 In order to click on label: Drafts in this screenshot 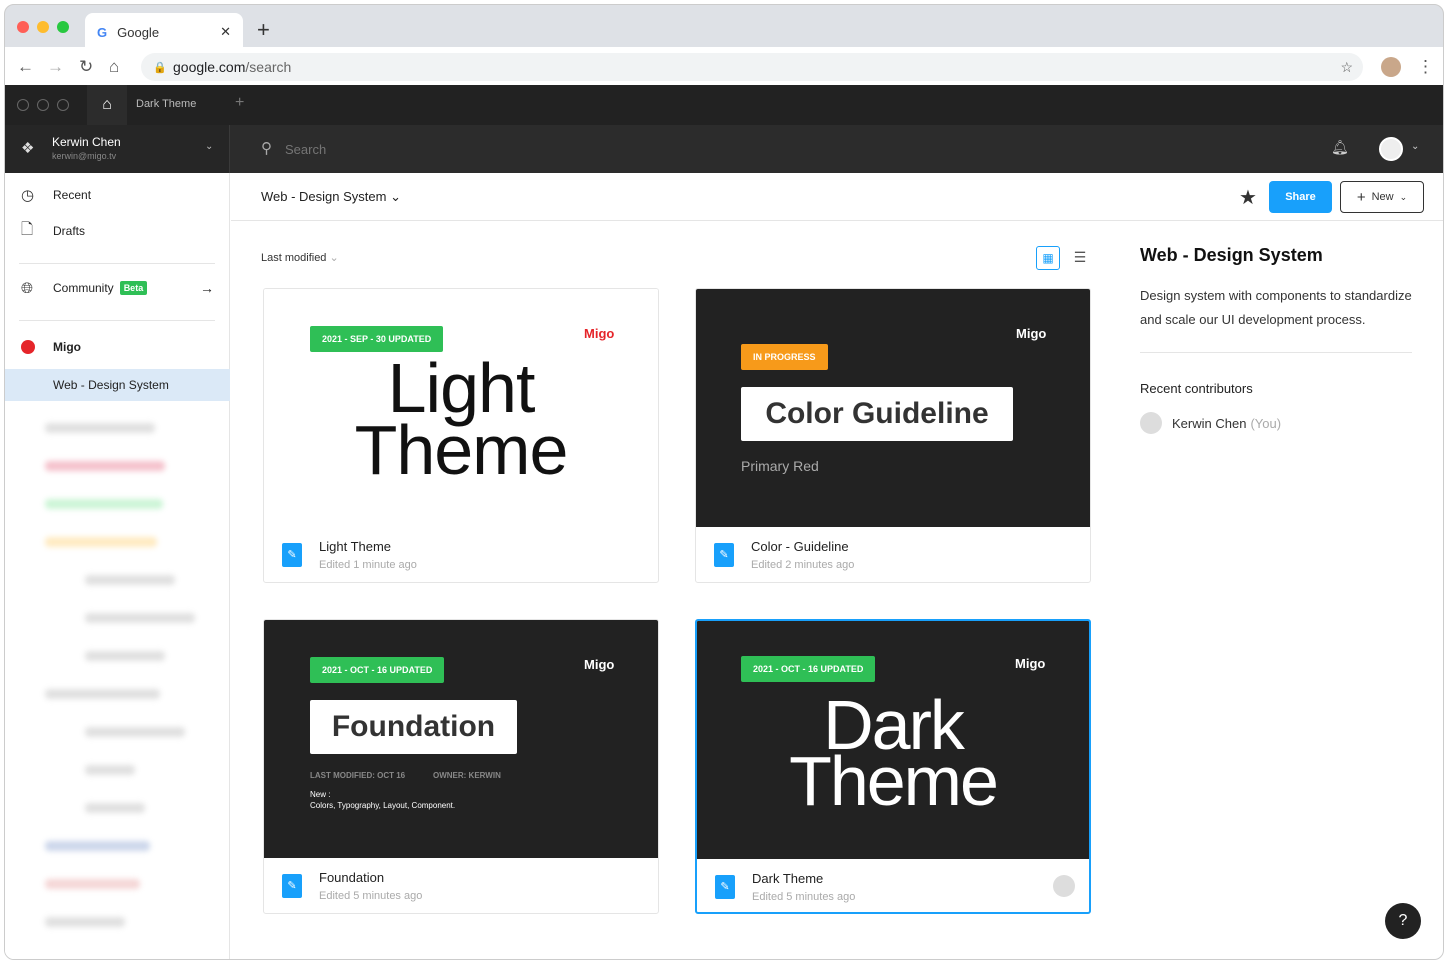, I will do `click(69, 231)`.